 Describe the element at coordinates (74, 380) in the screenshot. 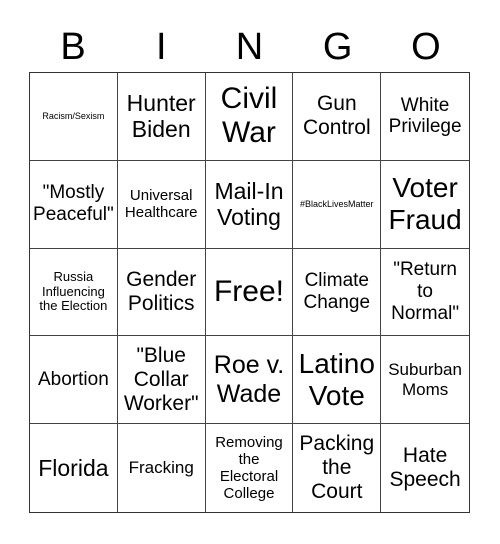

I see `bingo-cell: Abortion` at that location.